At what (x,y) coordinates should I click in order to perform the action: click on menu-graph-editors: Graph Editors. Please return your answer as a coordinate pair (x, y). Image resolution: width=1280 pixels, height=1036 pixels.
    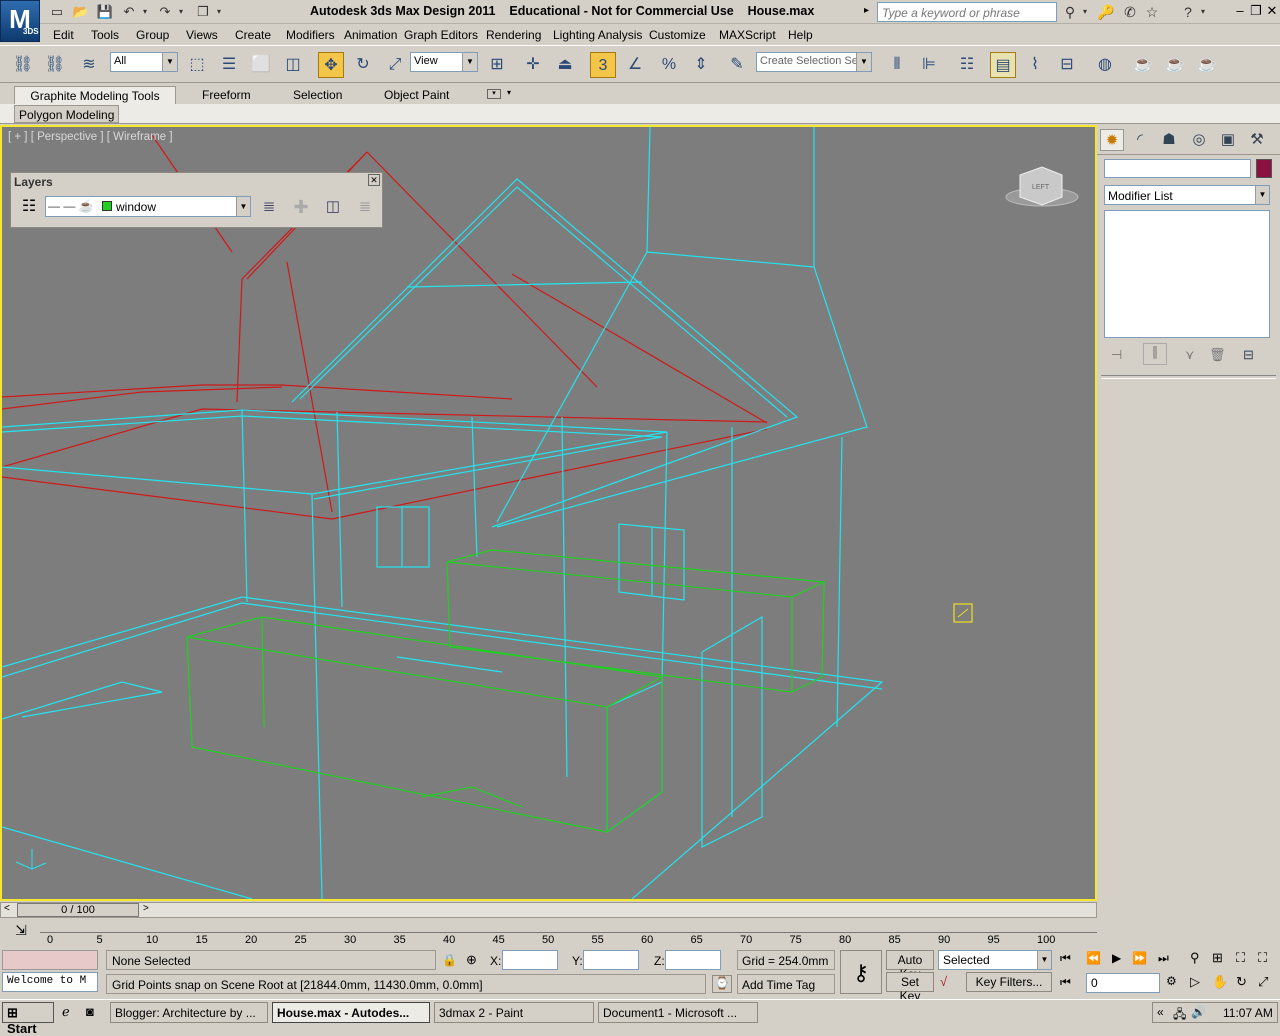
    Looking at the image, I should click on (441, 35).